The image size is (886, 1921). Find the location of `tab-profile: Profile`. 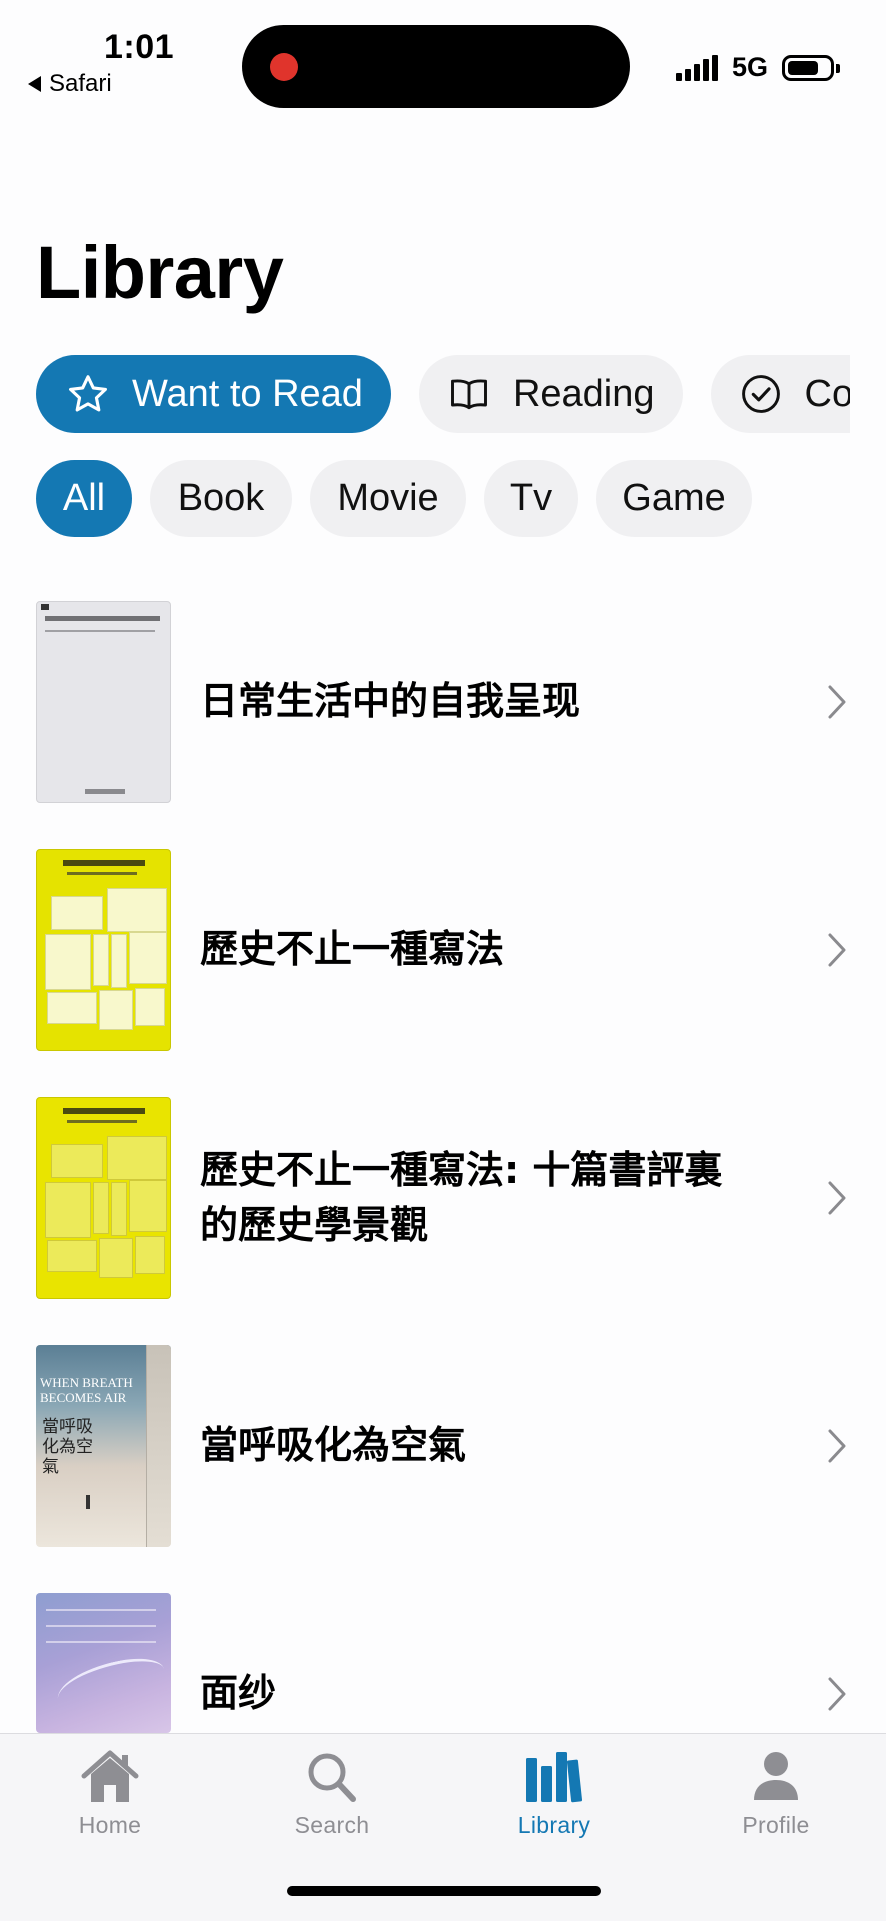

tab-profile: Profile is located at coordinates (776, 1793).